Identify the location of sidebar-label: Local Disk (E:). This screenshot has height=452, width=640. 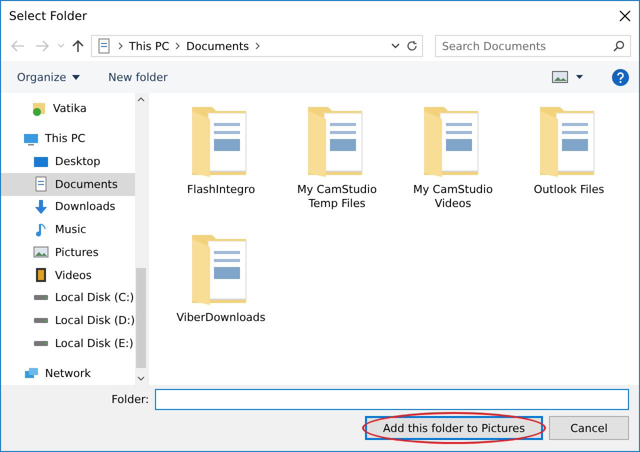
(94, 343).